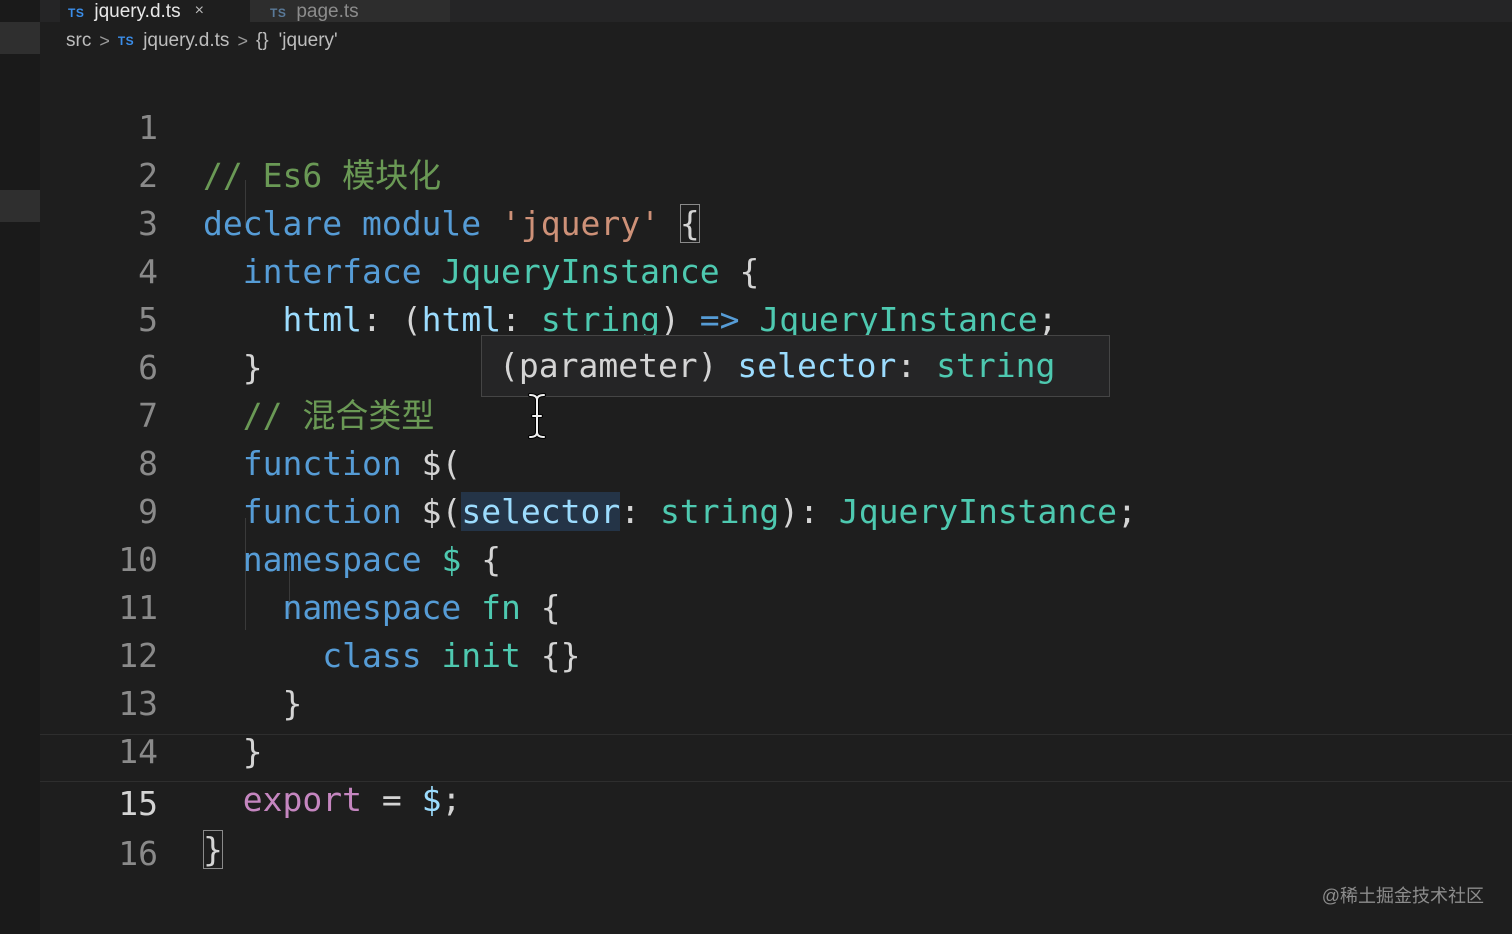 This screenshot has height=934, width=1512. What do you see at coordinates (137, 11) in the screenshot?
I see `tab-label: jquery.d.ts` at bounding box center [137, 11].